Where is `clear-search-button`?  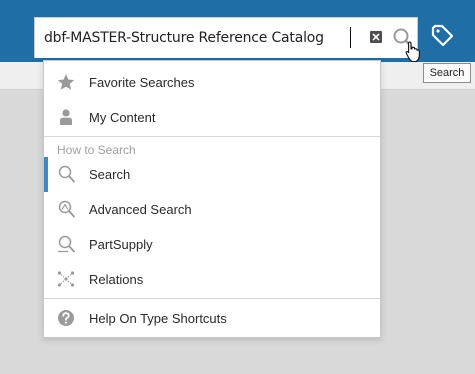 clear-search-button is located at coordinates (376, 37).